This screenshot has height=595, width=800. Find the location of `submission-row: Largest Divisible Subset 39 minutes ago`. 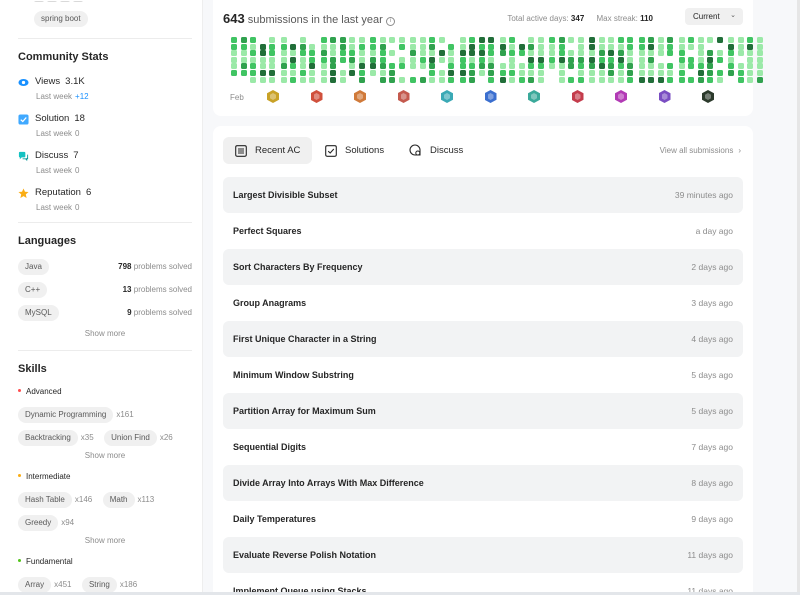

submission-row: Largest Divisible Subset 39 minutes ago is located at coordinates (483, 195).